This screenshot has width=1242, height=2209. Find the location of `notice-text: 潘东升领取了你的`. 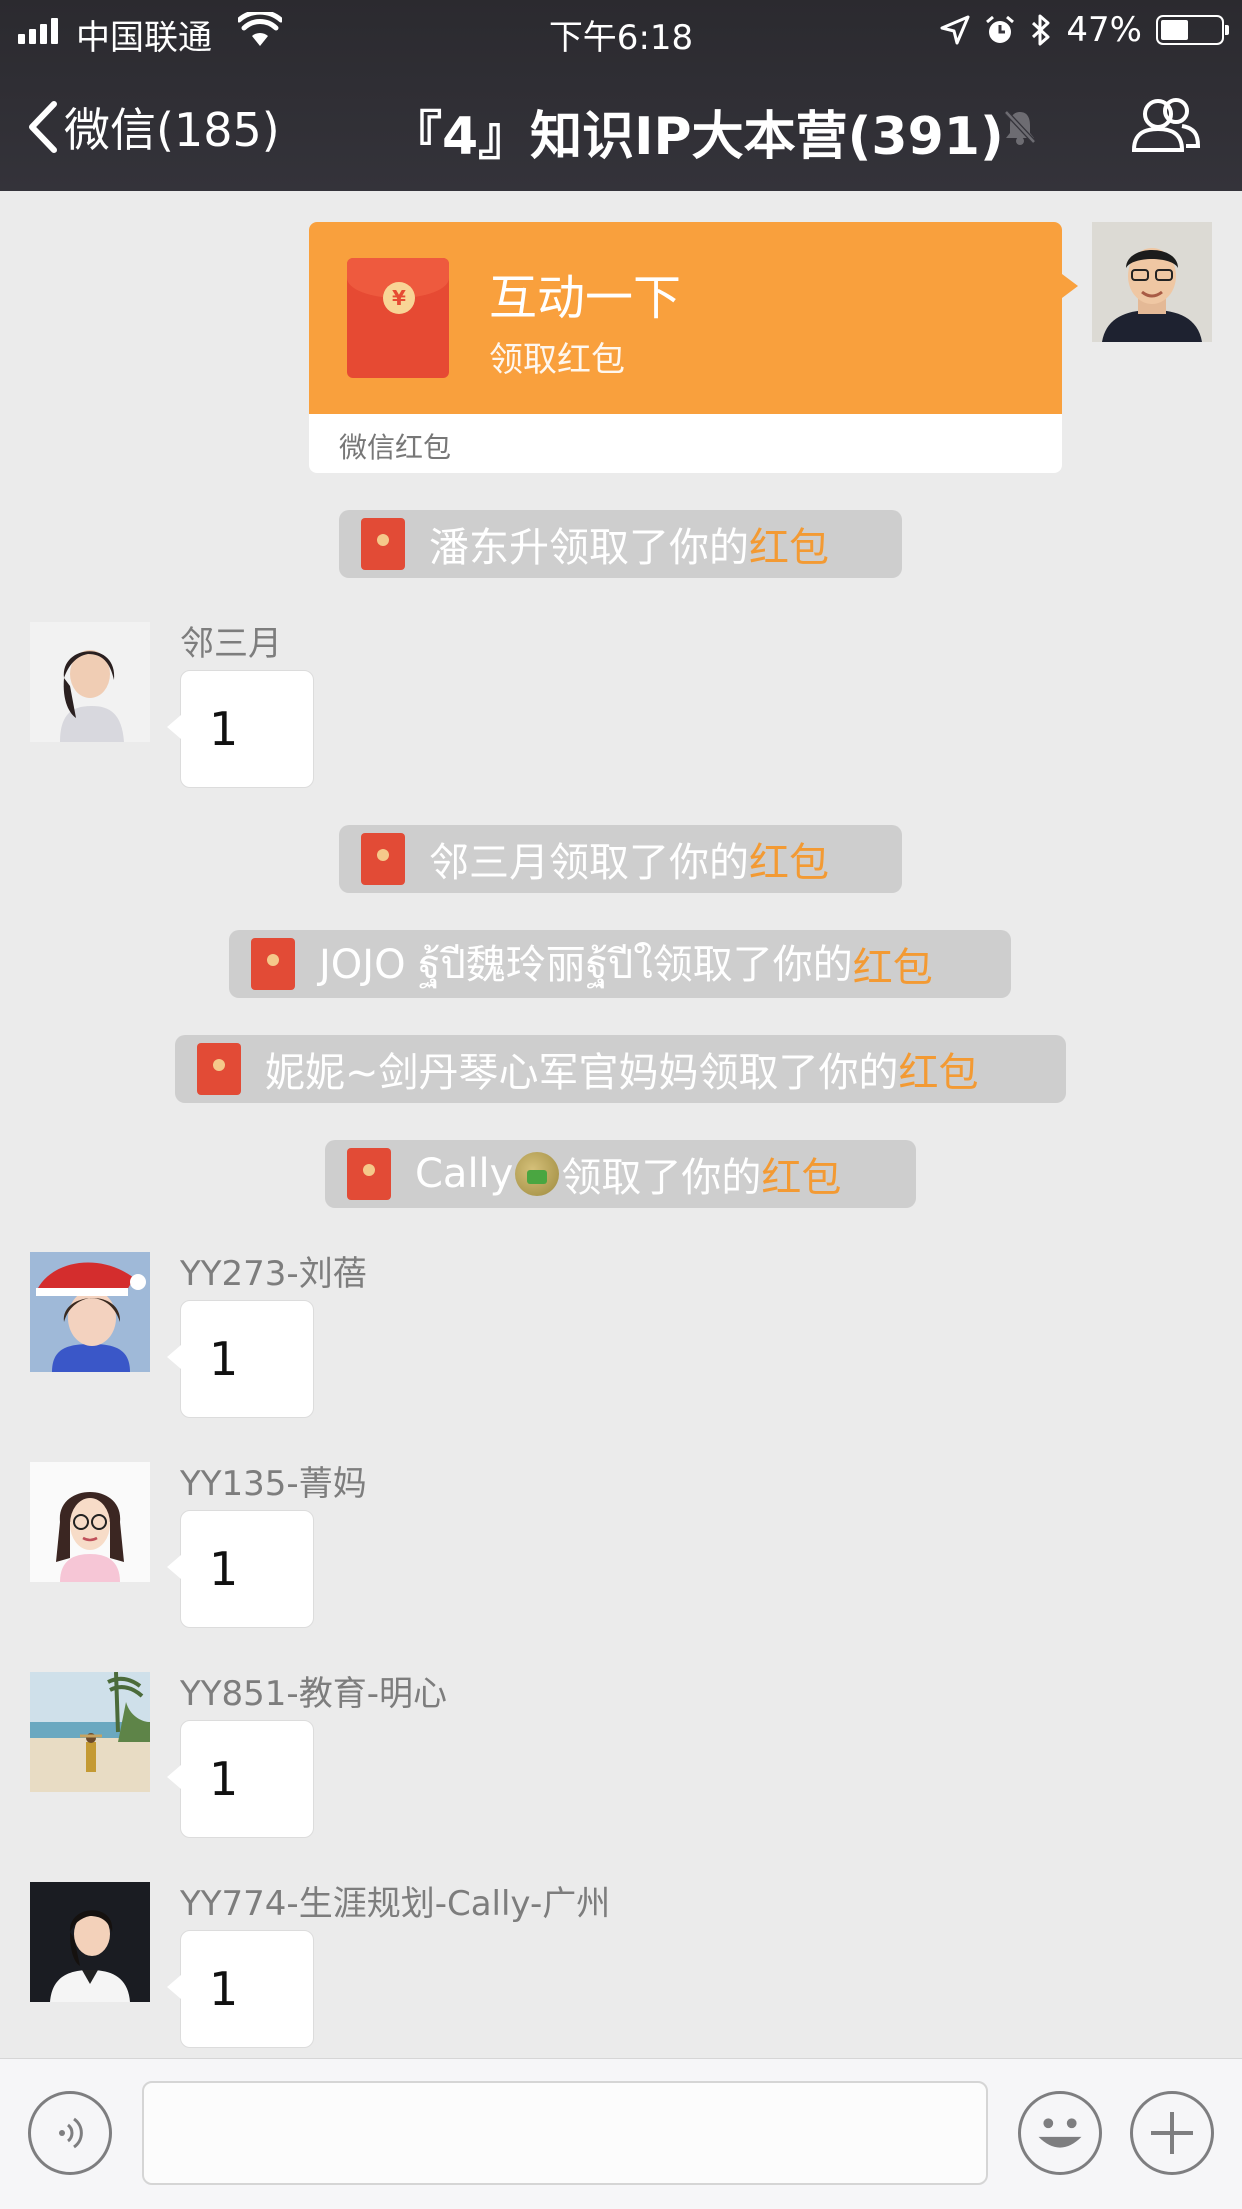

notice-text: 潘东升领取了你的 is located at coordinates (589, 548).